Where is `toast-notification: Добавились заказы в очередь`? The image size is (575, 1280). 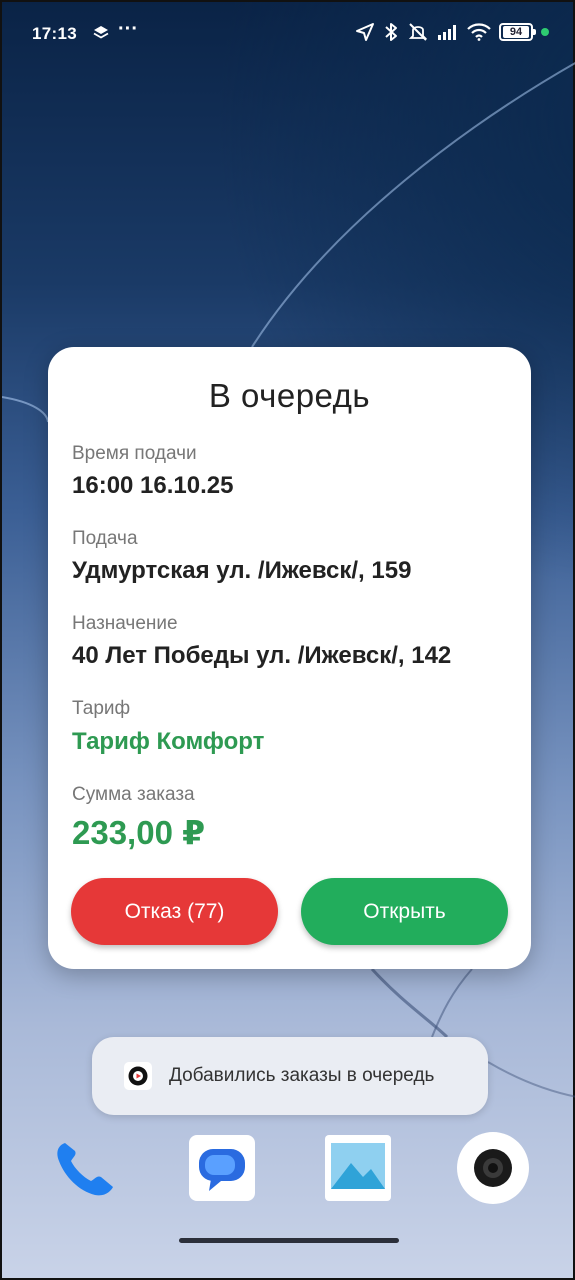 toast-notification: Добавились заказы в очередь is located at coordinates (290, 1076).